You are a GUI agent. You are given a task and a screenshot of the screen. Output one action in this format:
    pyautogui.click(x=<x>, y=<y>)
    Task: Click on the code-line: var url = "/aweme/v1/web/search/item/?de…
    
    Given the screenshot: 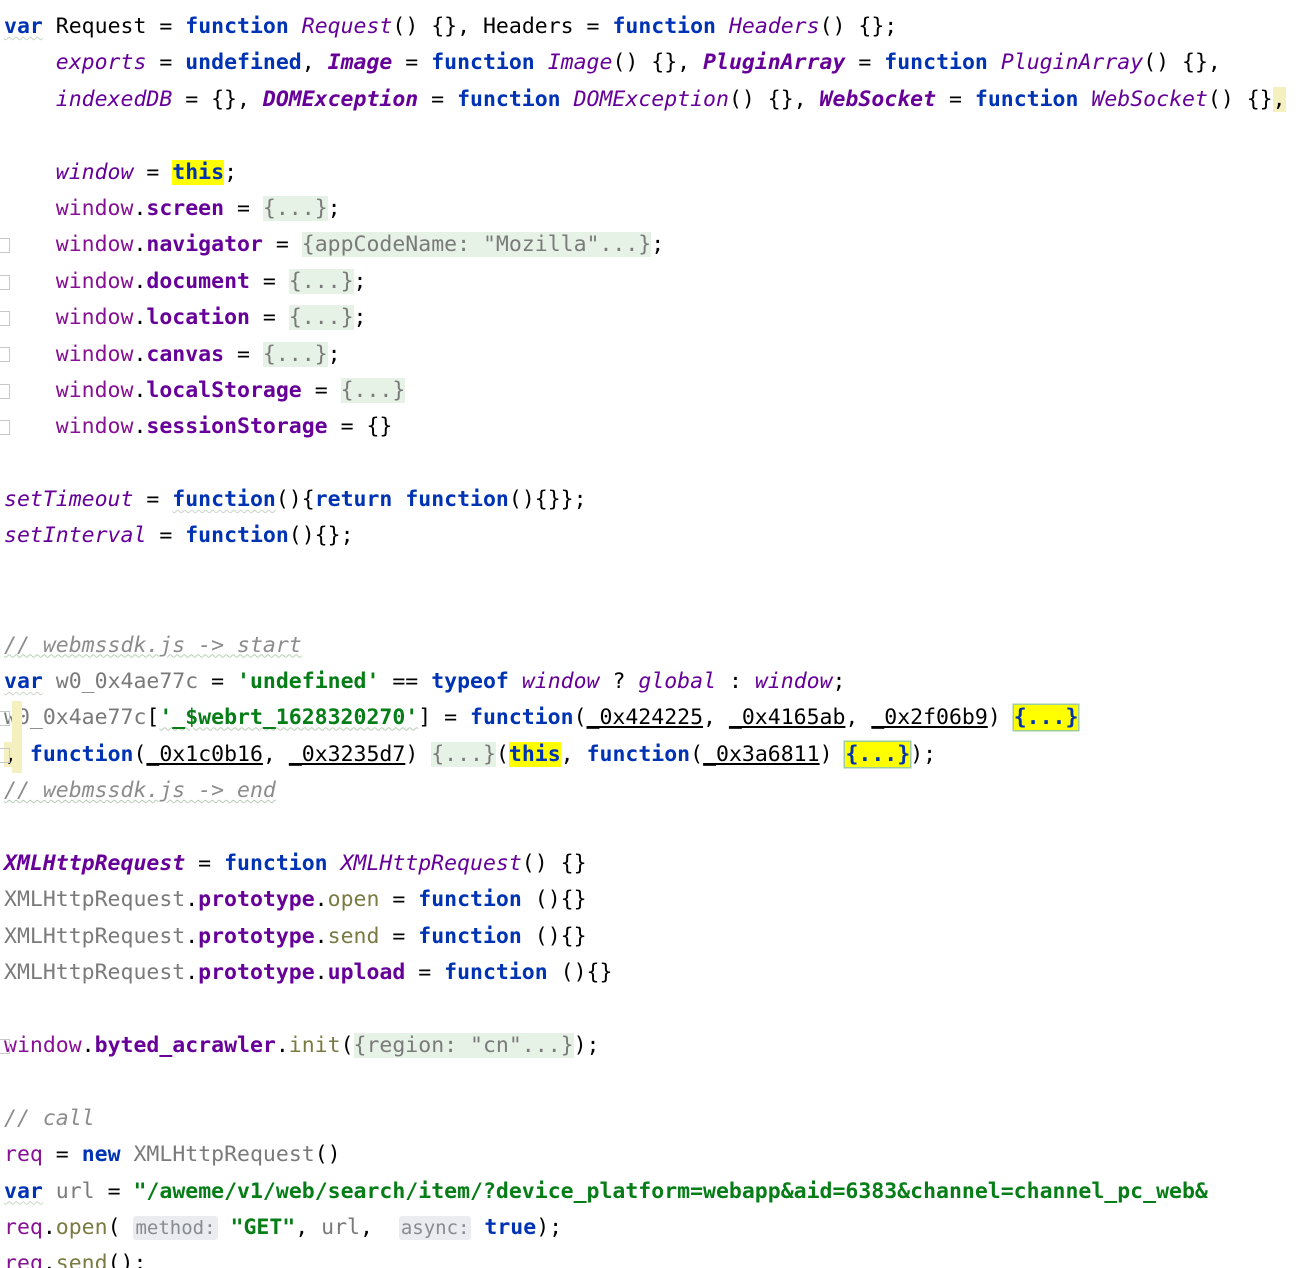 What is the action you would take?
    pyautogui.click(x=657, y=1192)
    